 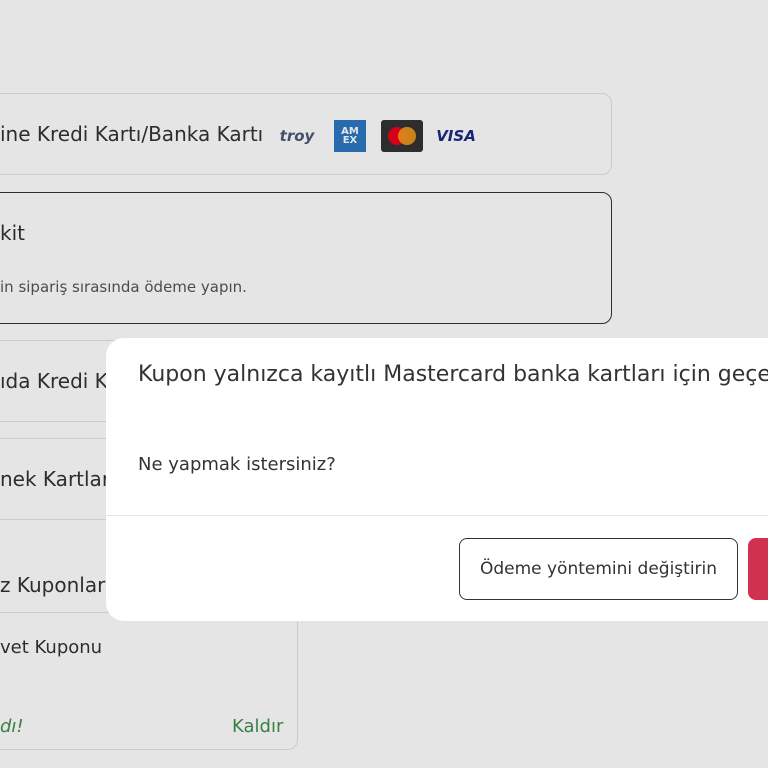 I want to click on confirm-button, so click(x=758, y=569).